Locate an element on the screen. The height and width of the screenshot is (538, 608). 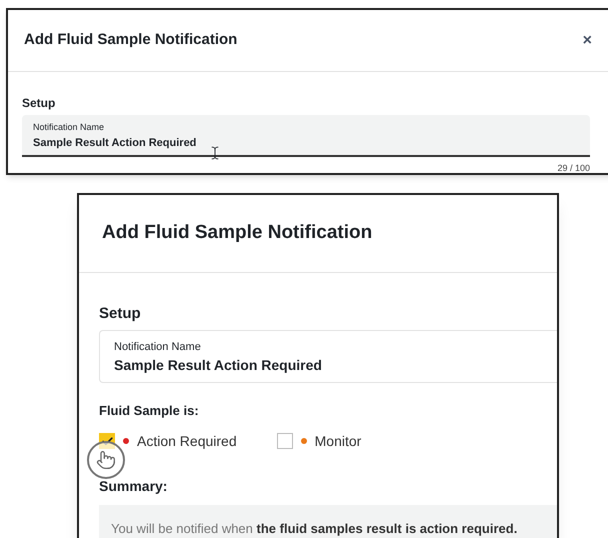
option-label: Action Required is located at coordinates (187, 441).